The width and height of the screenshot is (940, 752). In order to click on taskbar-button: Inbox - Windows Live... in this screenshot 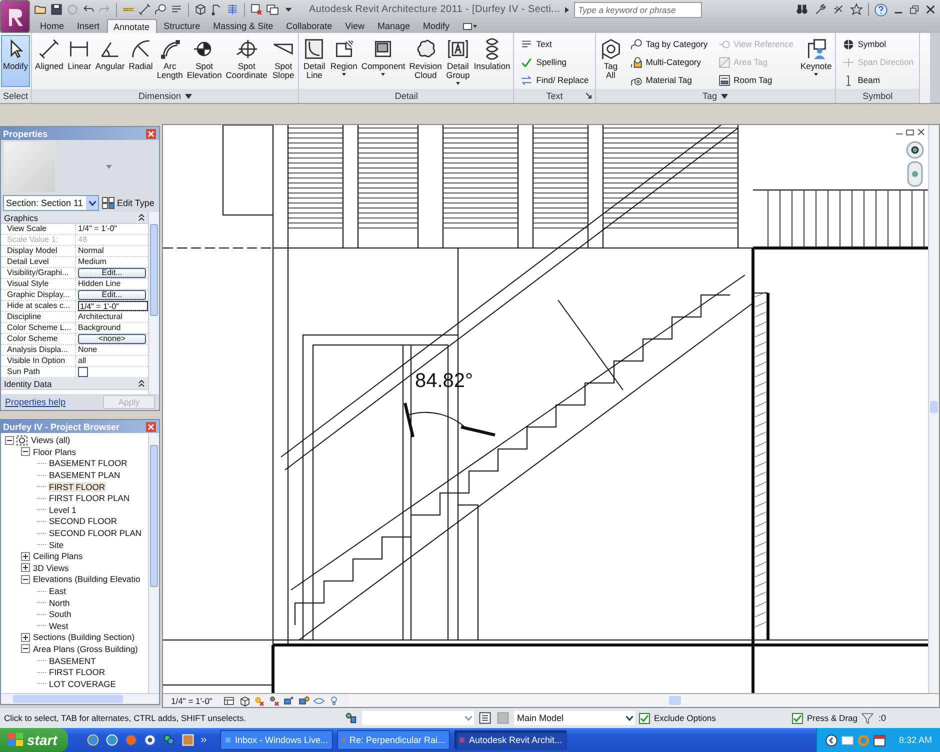, I will do `click(276, 740)`.